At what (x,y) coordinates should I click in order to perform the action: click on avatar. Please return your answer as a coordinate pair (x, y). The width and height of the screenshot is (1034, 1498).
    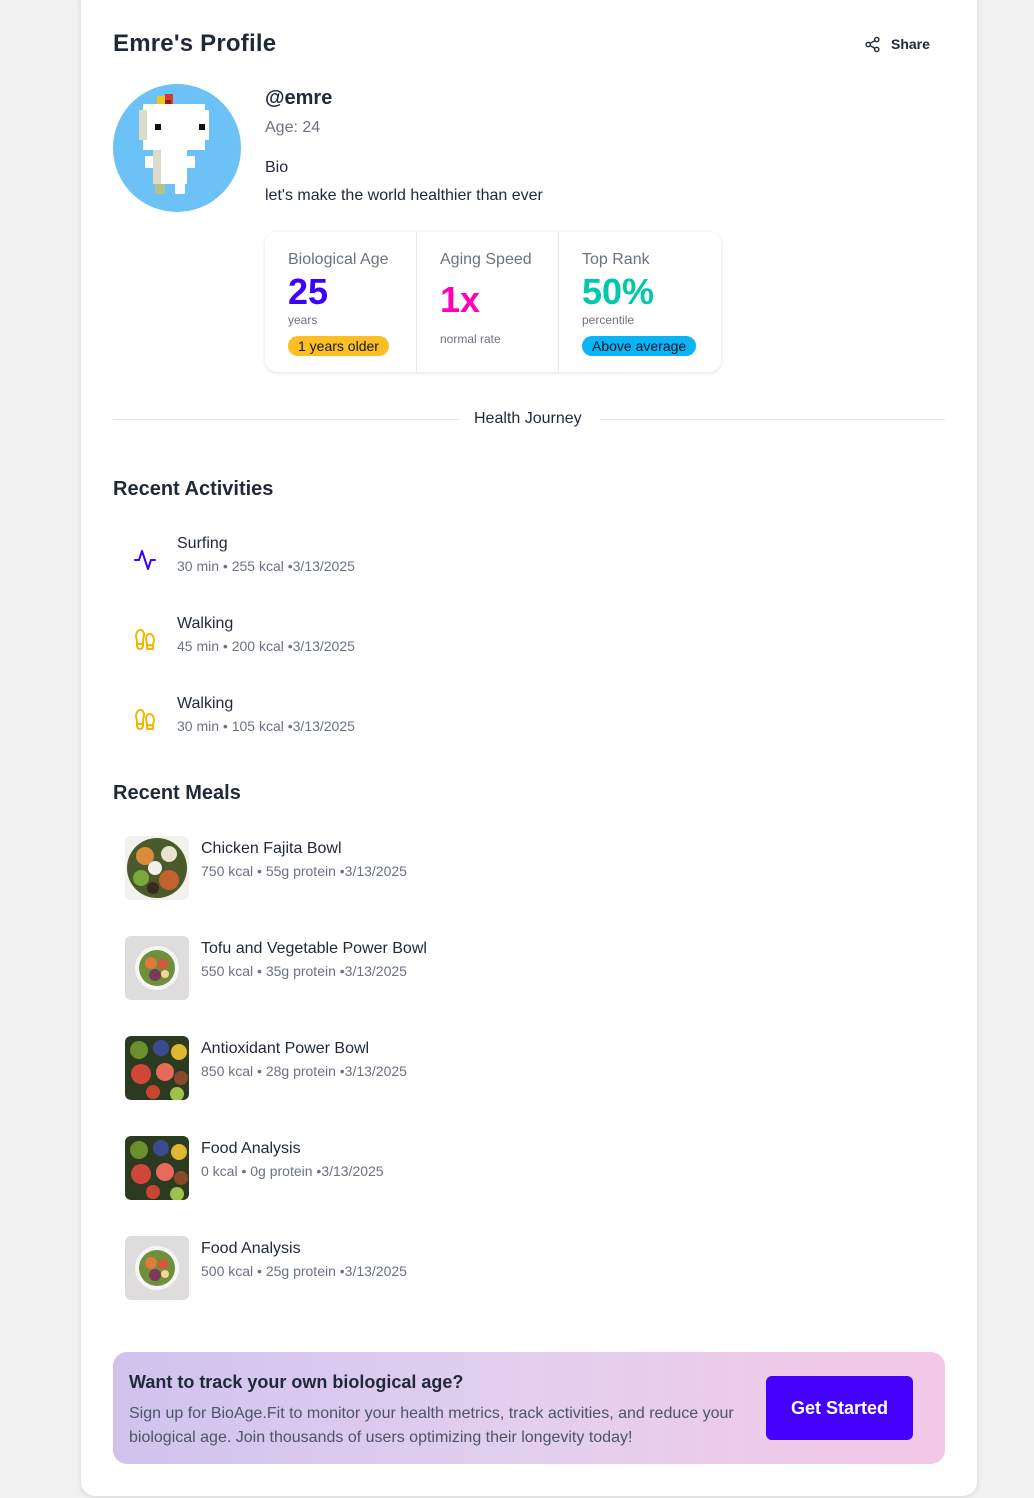
    Looking at the image, I should click on (177, 148).